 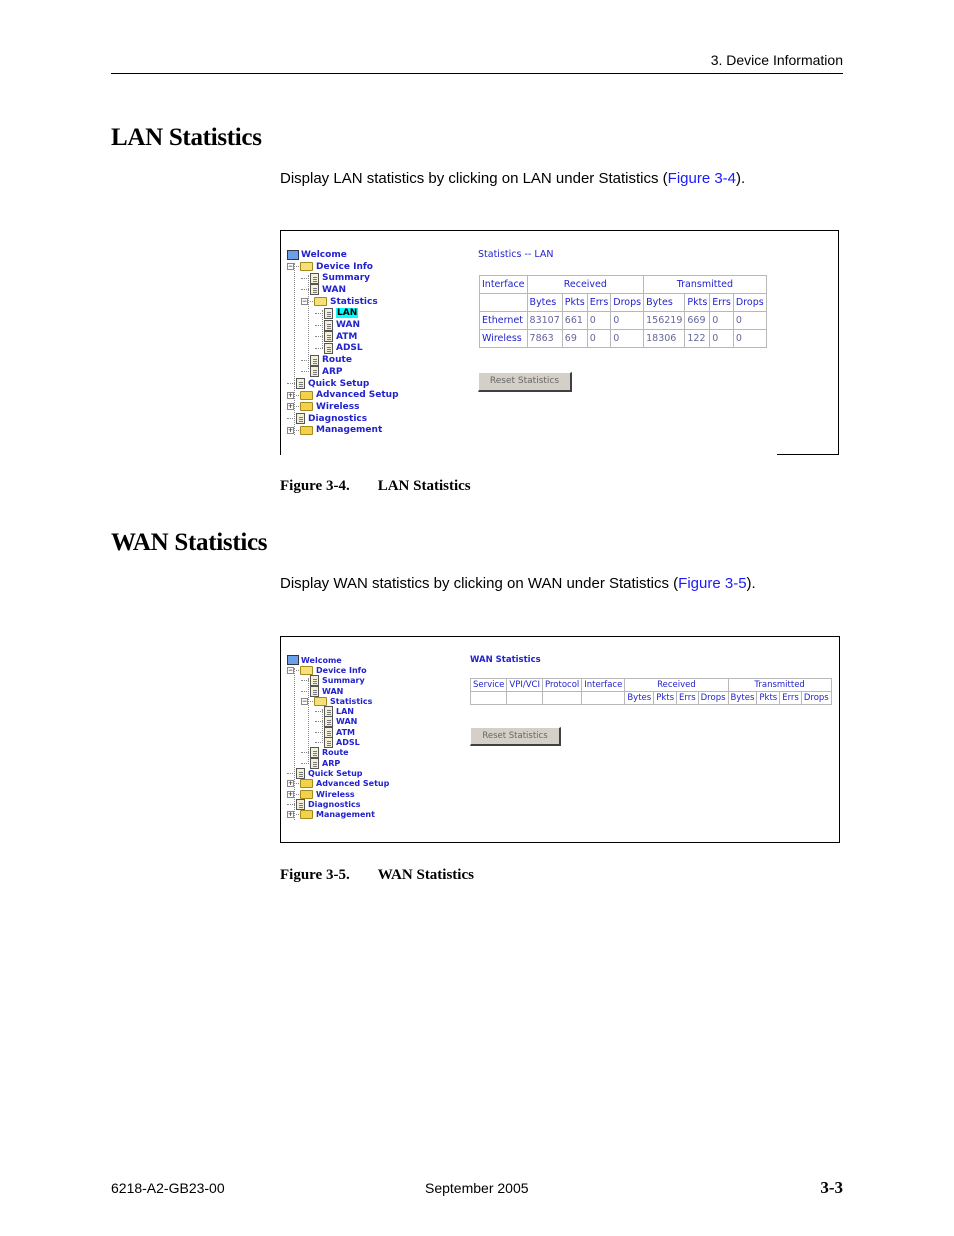 I want to click on caption-title: WAN Statistics, so click(x=425, y=875).